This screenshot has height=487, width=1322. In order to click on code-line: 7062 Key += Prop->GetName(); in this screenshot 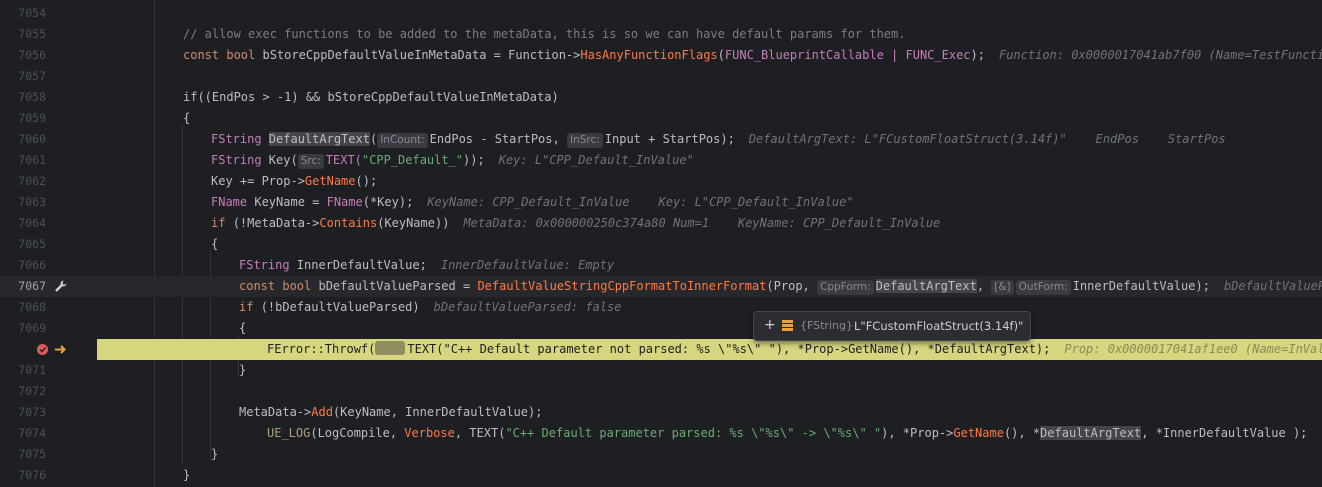, I will do `click(661, 181)`.